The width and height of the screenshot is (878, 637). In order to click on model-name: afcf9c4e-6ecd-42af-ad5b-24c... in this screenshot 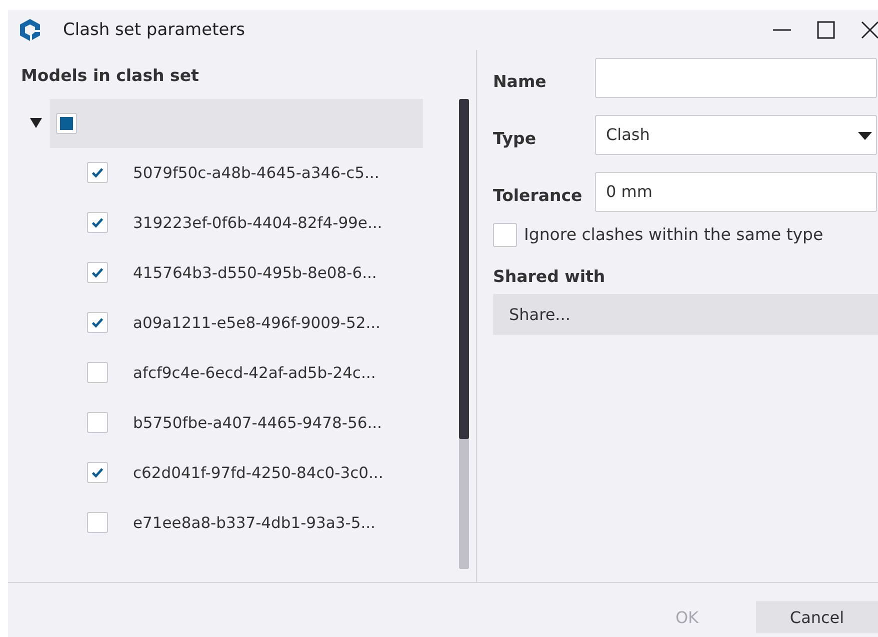, I will do `click(254, 373)`.